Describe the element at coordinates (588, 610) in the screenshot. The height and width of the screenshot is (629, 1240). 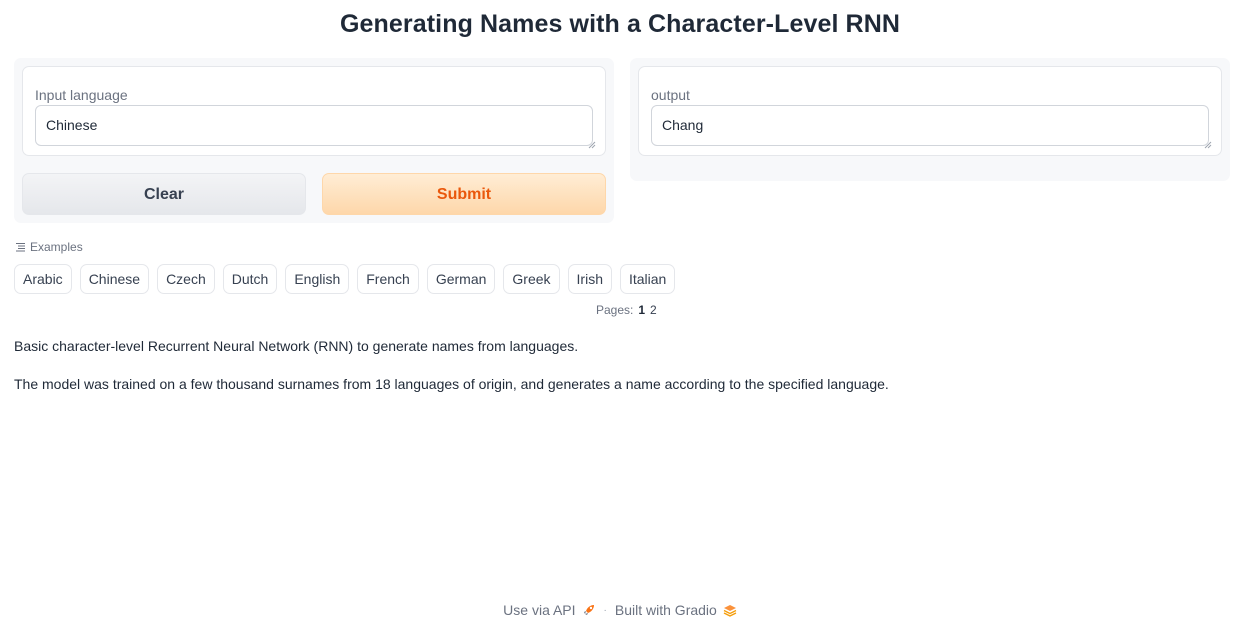
I see `rocket-icon` at that location.